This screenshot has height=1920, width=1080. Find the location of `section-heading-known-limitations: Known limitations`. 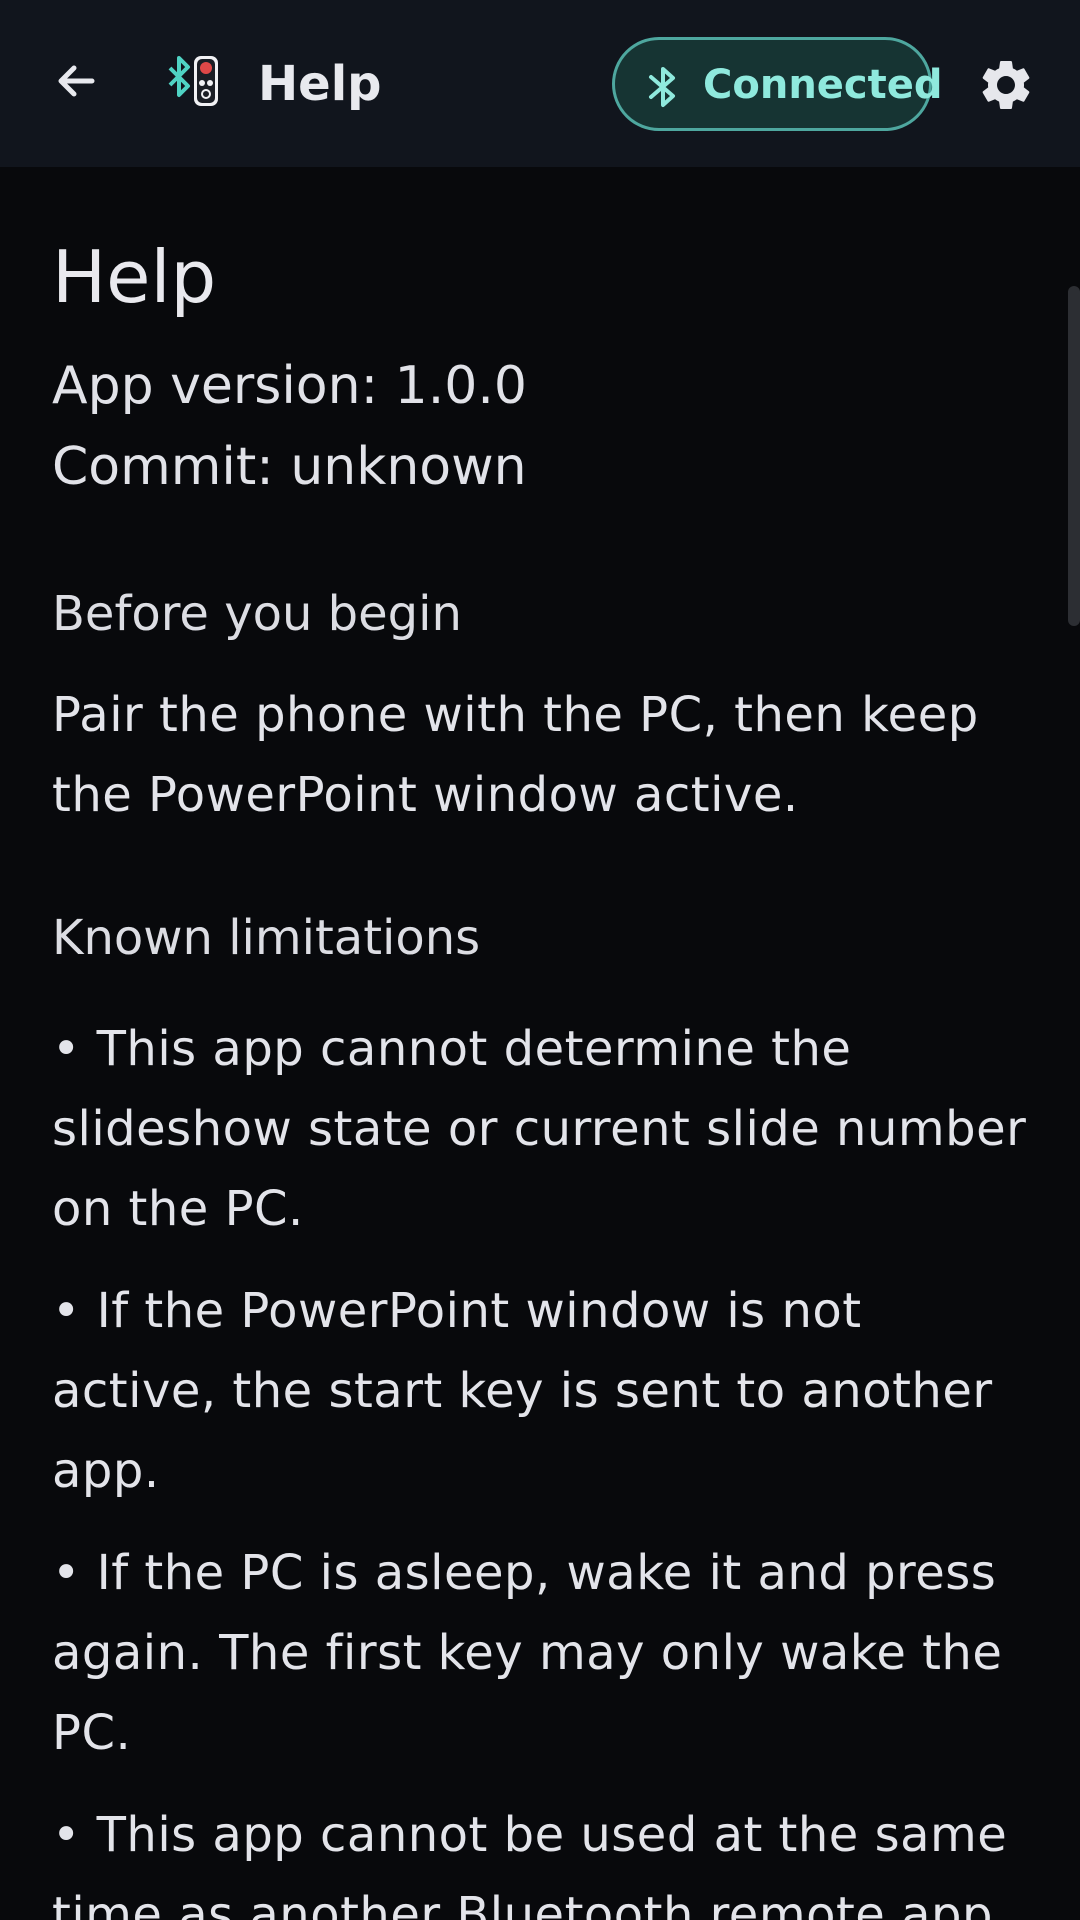

section-heading-known-limitations: Known limitations is located at coordinates (266, 938).